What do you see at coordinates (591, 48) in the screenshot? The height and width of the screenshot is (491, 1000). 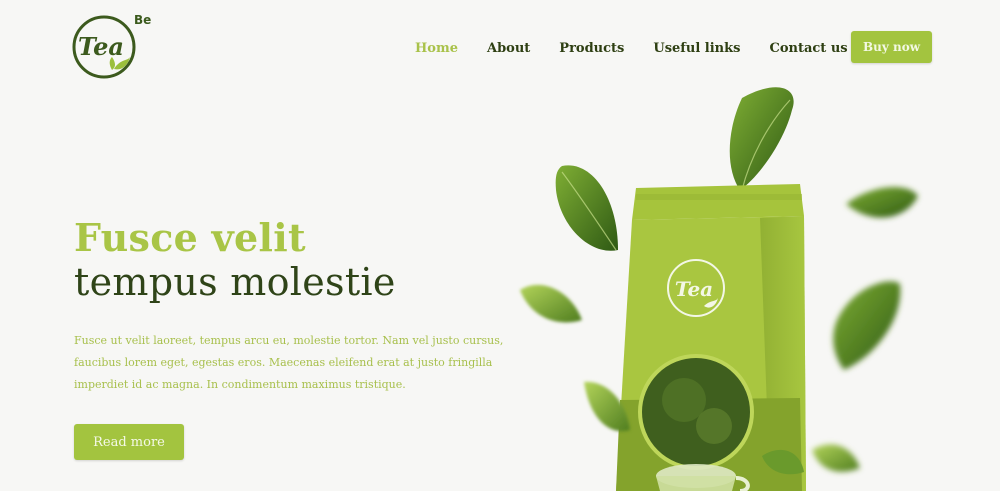 I see `nav-item-products: Products` at bounding box center [591, 48].